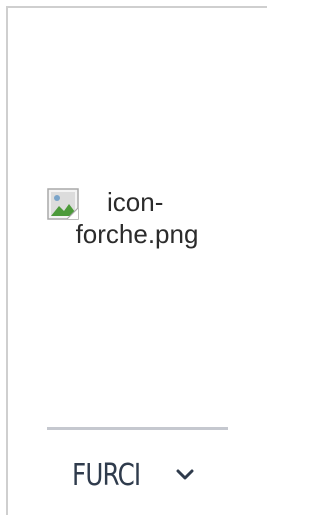  I want to click on divider, so click(137, 428).